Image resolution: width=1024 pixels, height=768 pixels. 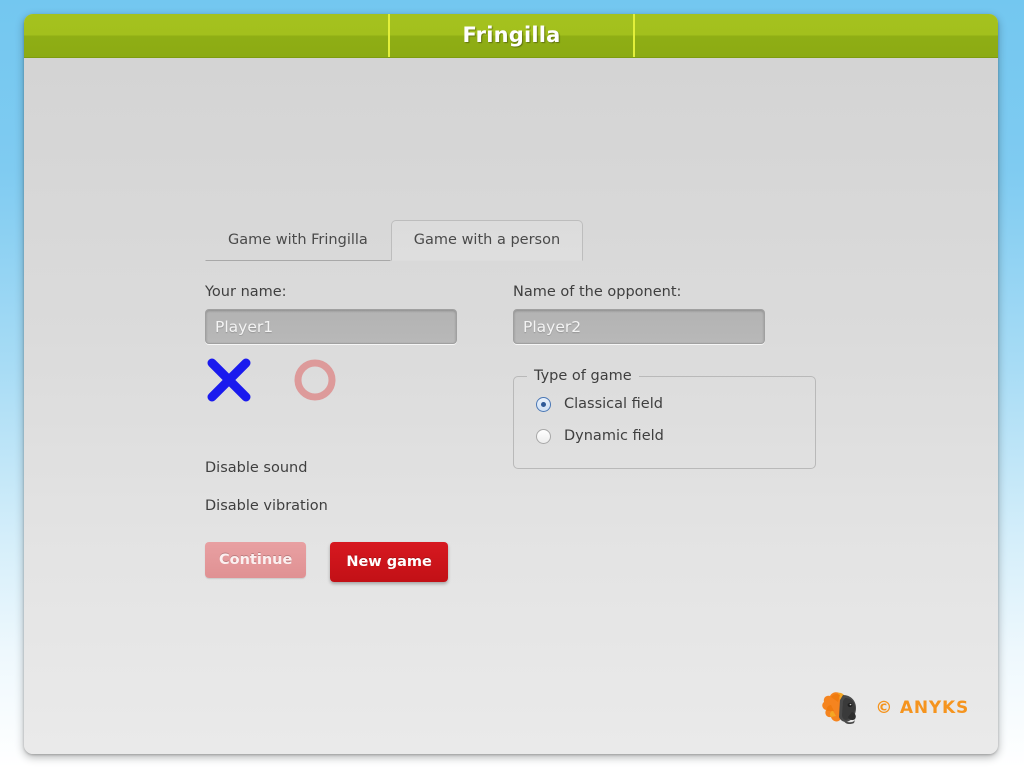 I want to click on game-type-legend: Type of game, so click(x=583, y=376).